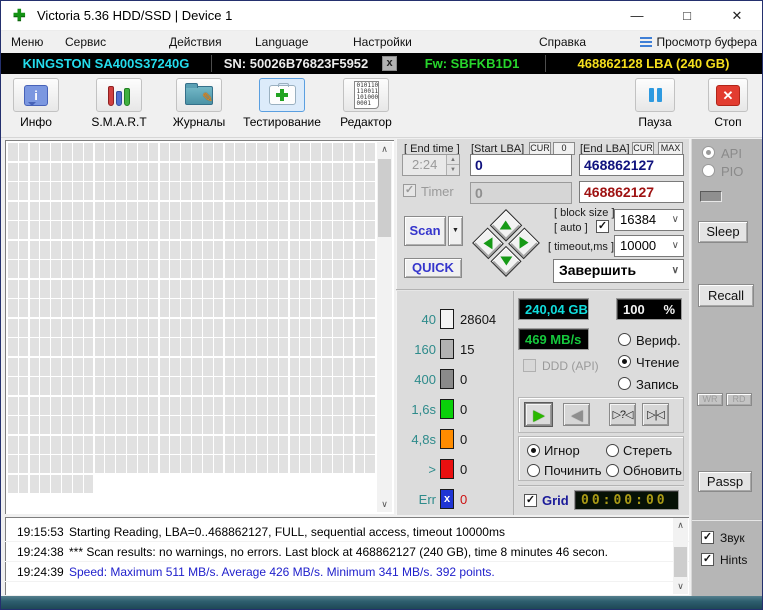 The width and height of the screenshot is (763, 610). I want to click on grid-checkbox, so click(530, 500).